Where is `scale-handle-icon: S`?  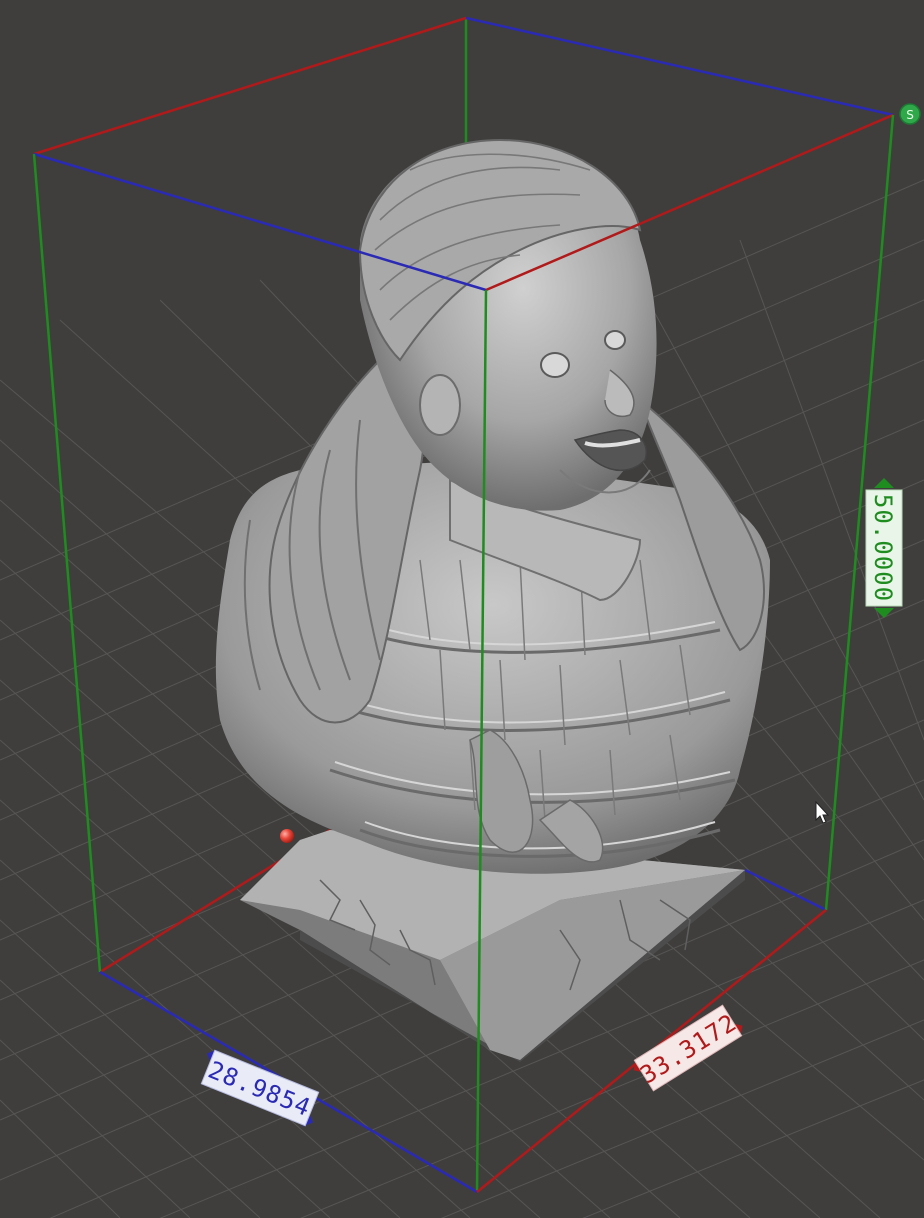
scale-handle-icon: S is located at coordinates (910, 115).